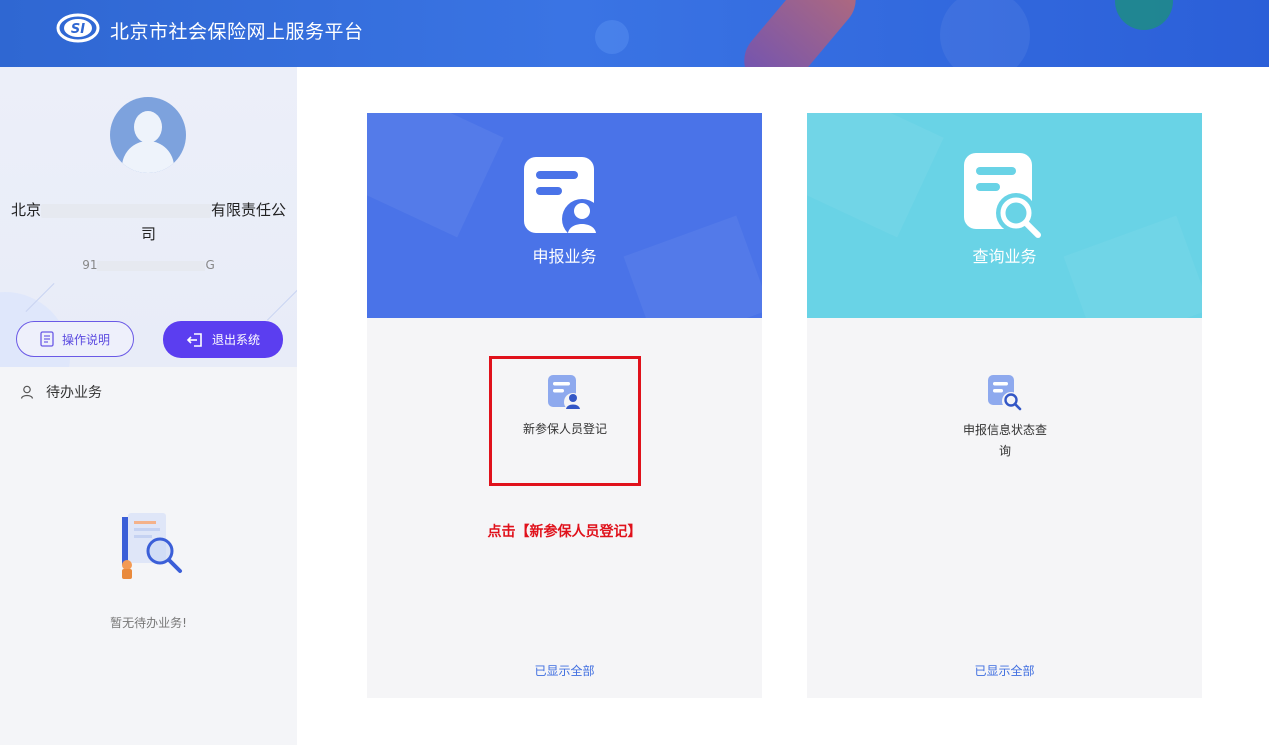  I want to click on company-name: 北京 有限责任公 司, so click(148, 222).